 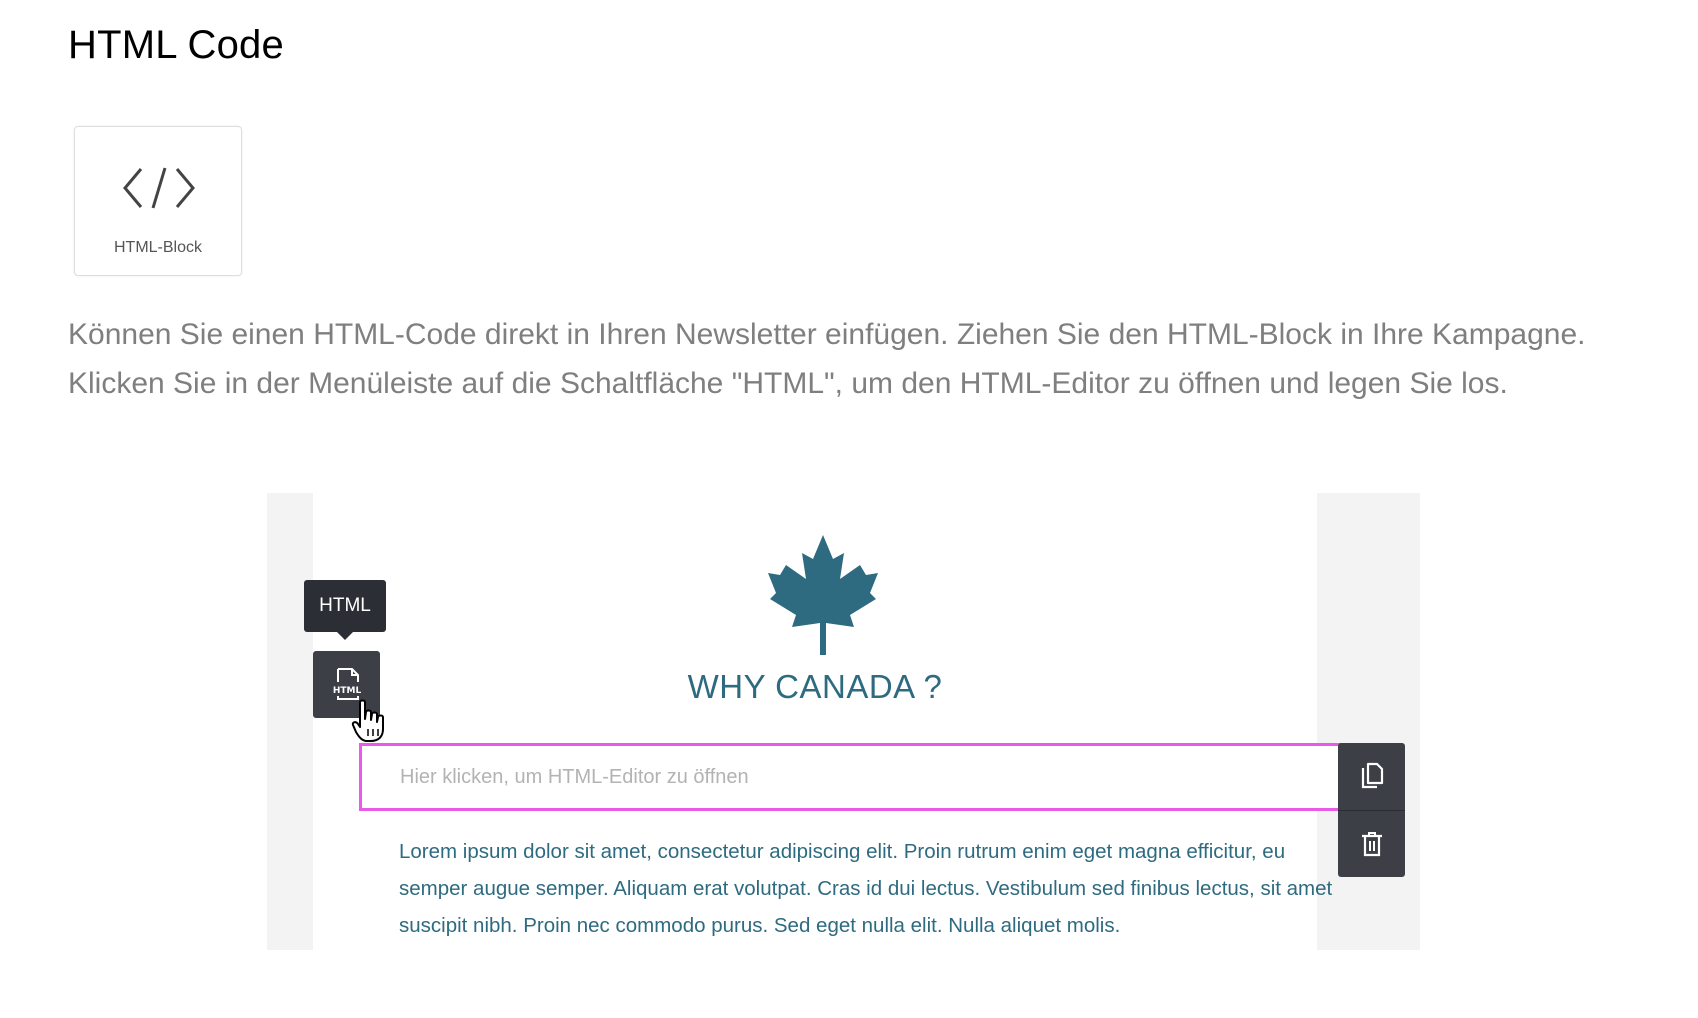 What do you see at coordinates (347, 691) in the screenshot?
I see `svg-text: HTML` at bounding box center [347, 691].